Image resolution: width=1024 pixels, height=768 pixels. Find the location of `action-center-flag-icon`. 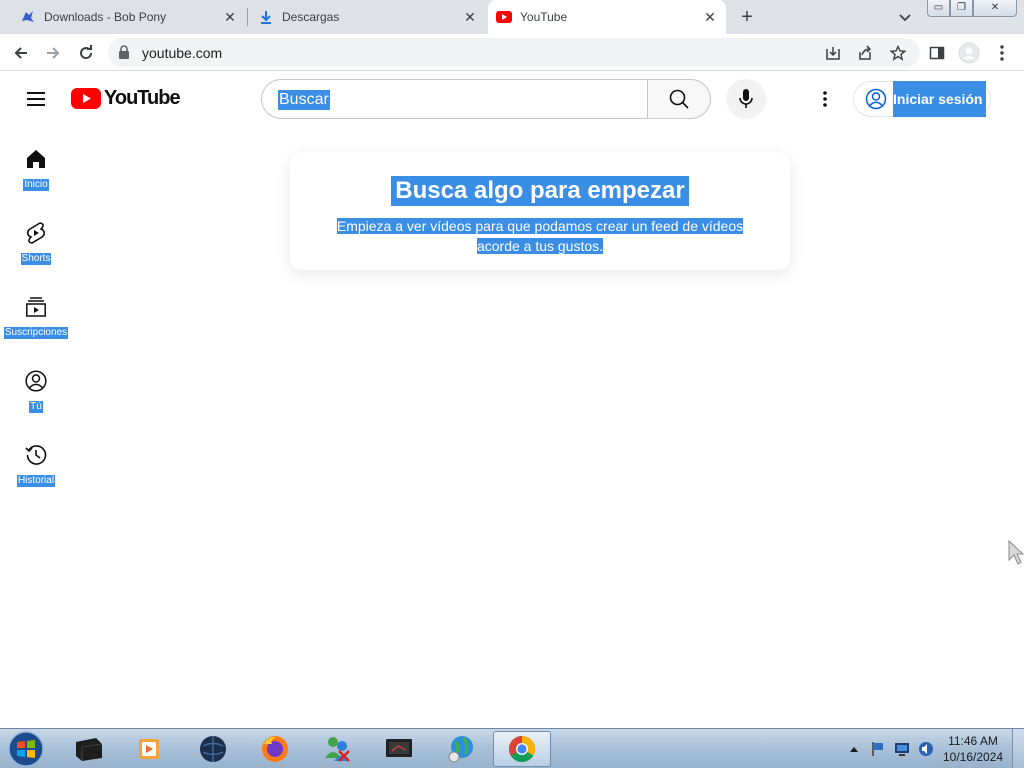

action-center-flag-icon is located at coordinates (878, 749).